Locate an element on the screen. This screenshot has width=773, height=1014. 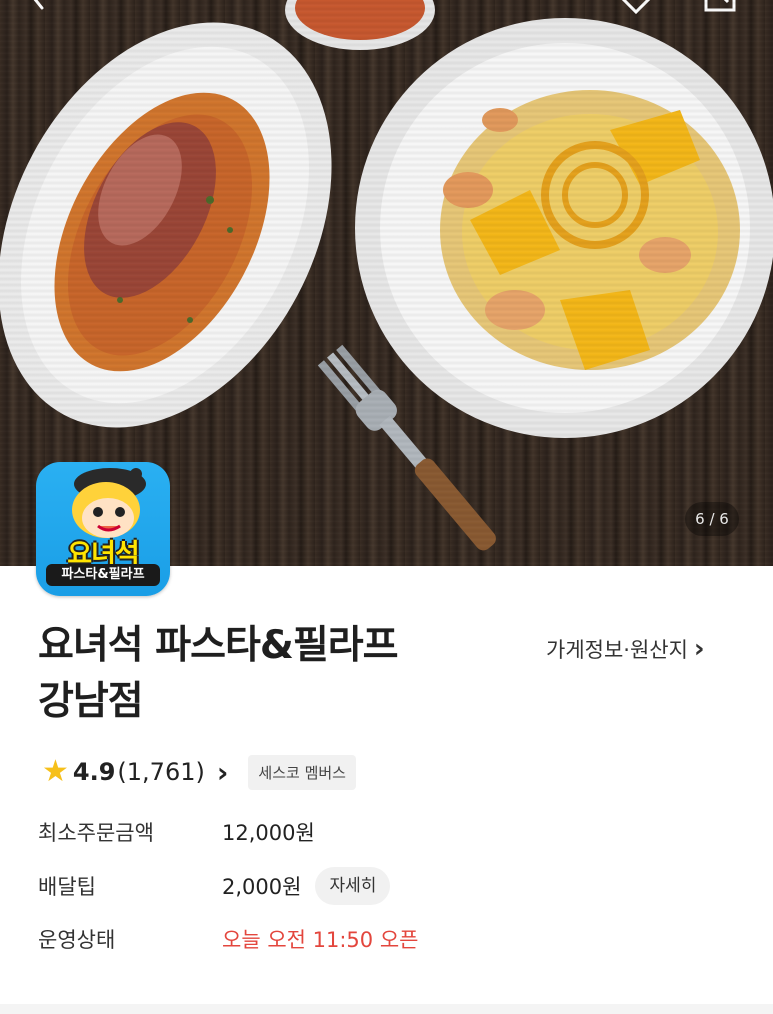
min-order-value: 12,000원 is located at coordinates (268, 833).